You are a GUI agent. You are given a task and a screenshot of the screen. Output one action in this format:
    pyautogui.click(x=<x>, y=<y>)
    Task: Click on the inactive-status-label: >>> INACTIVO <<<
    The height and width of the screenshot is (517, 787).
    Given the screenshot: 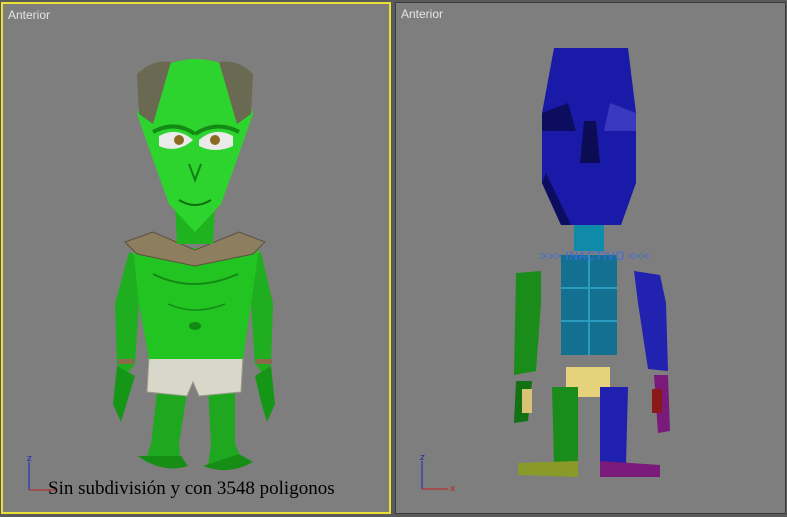 What is the action you would take?
    pyautogui.click(x=595, y=256)
    